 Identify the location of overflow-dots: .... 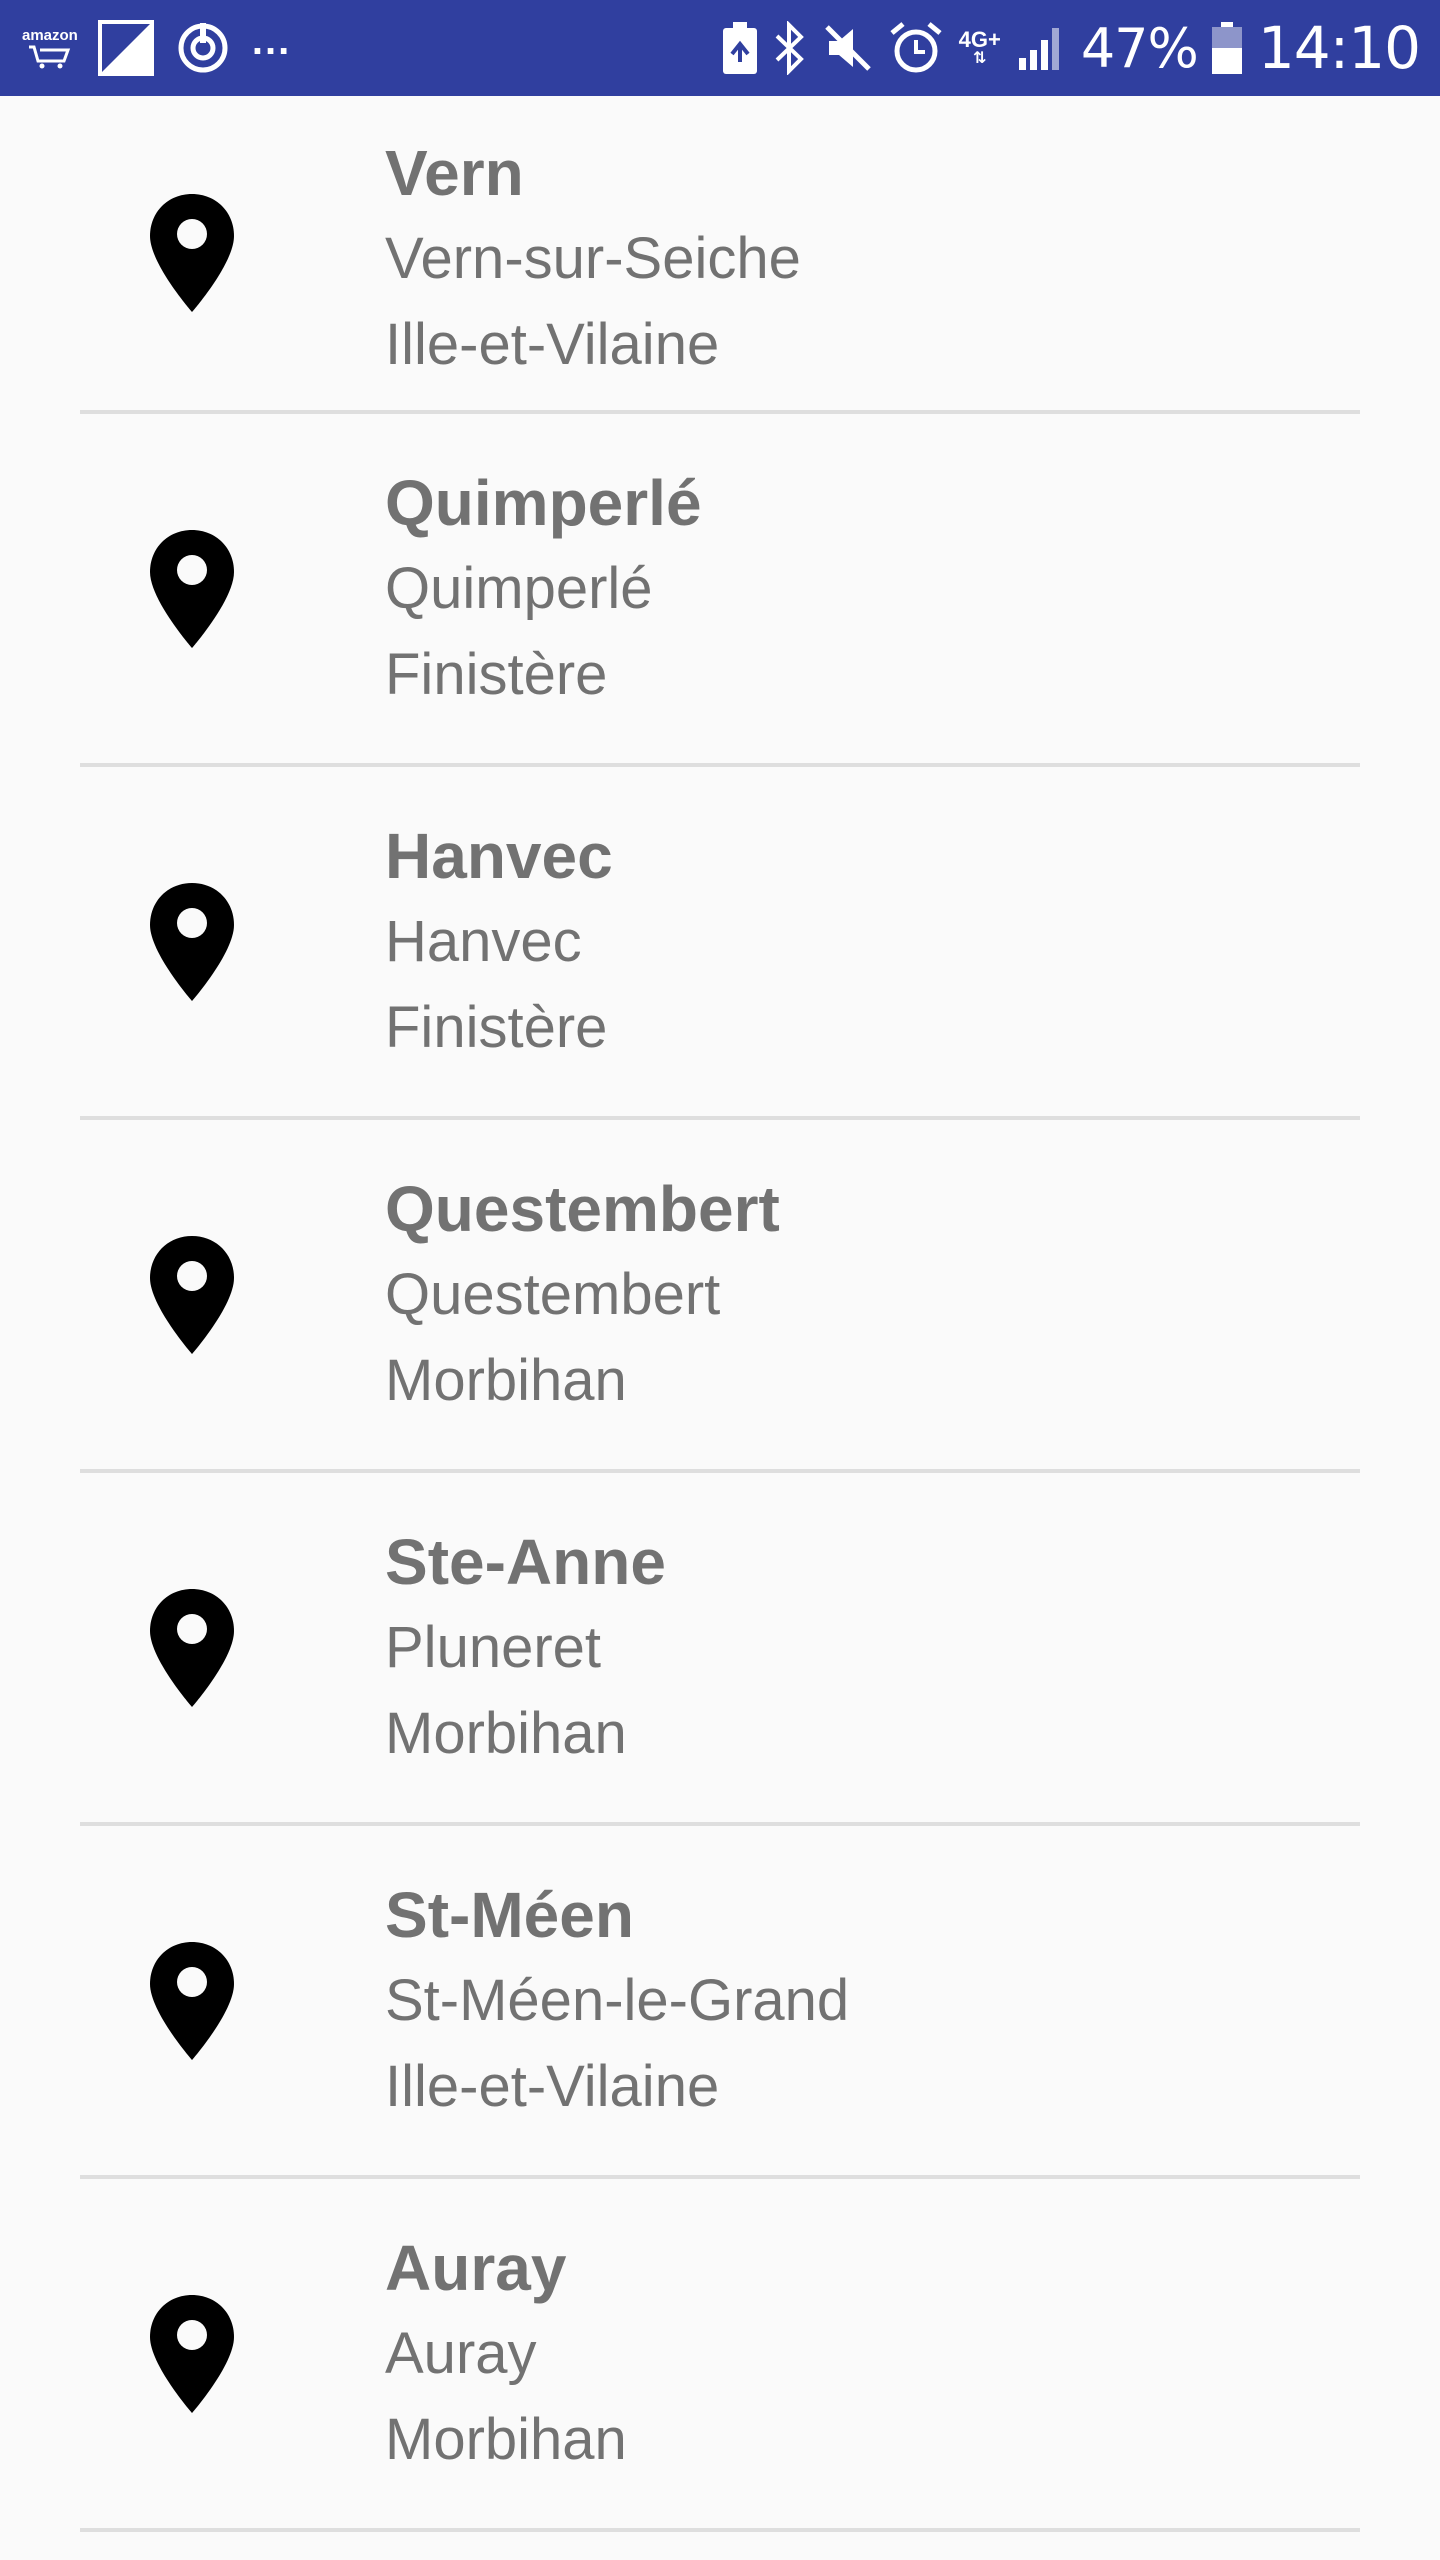
(271, 40).